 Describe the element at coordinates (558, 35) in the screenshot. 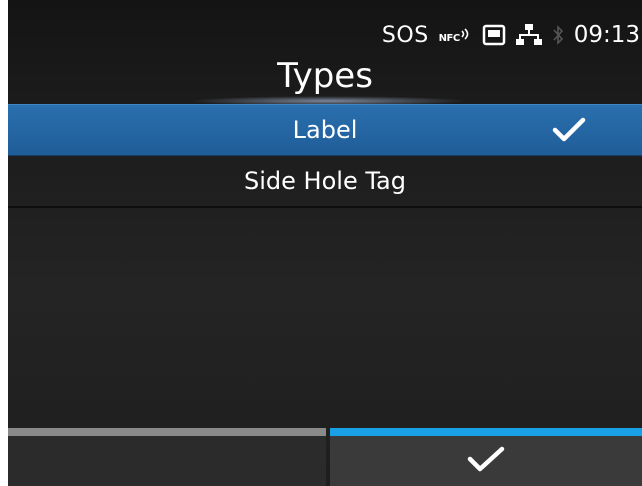

I see `bluetooth-icon` at that location.